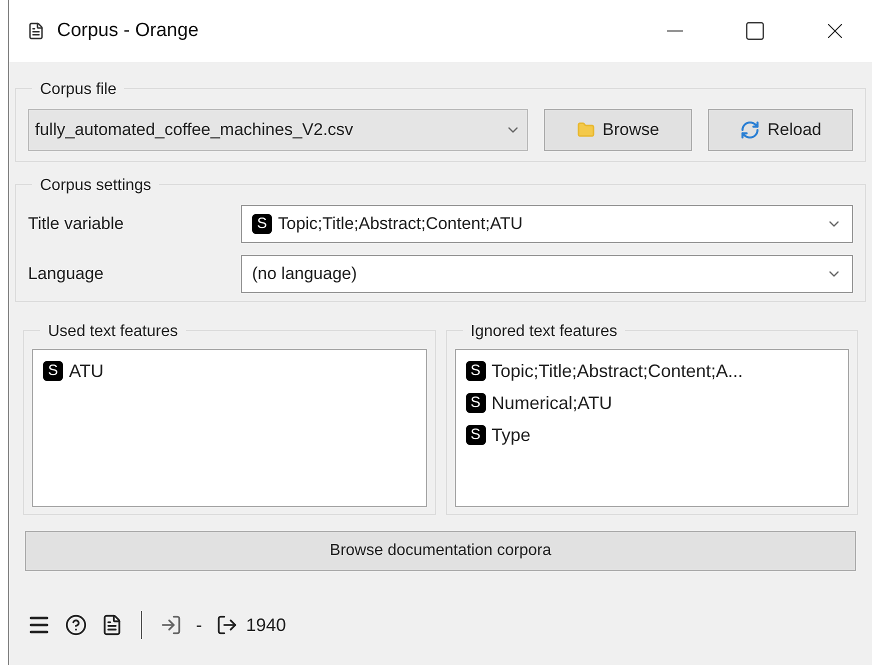 This screenshot has width=872, height=665. Describe the element at coordinates (618, 130) in the screenshot. I see `browse-button: Browse` at that location.